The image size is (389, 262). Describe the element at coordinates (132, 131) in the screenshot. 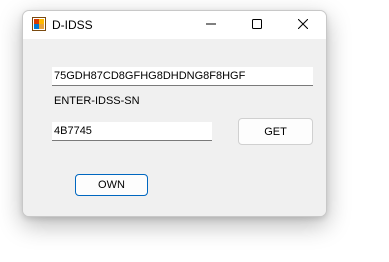

I see `code-field` at that location.